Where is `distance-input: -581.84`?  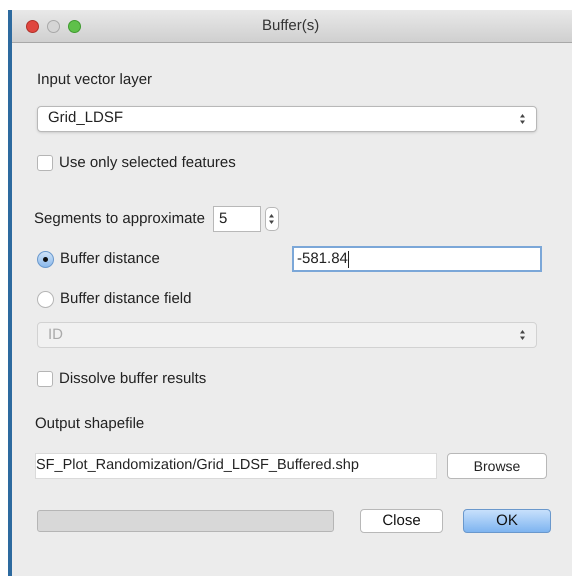
distance-input: -581.84 is located at coordinates (417, 259).